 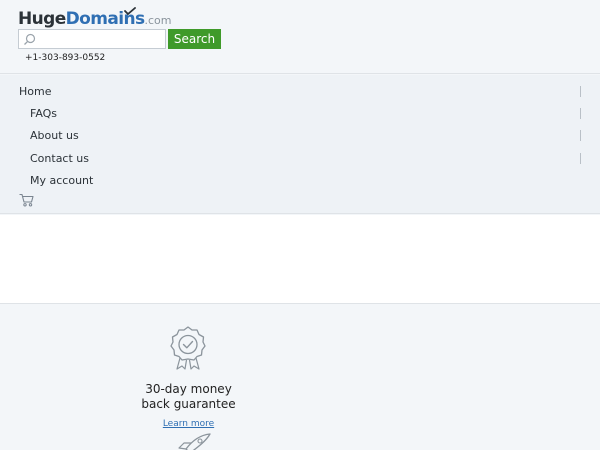 I want to click on search-field, so click(x=92, y=39).